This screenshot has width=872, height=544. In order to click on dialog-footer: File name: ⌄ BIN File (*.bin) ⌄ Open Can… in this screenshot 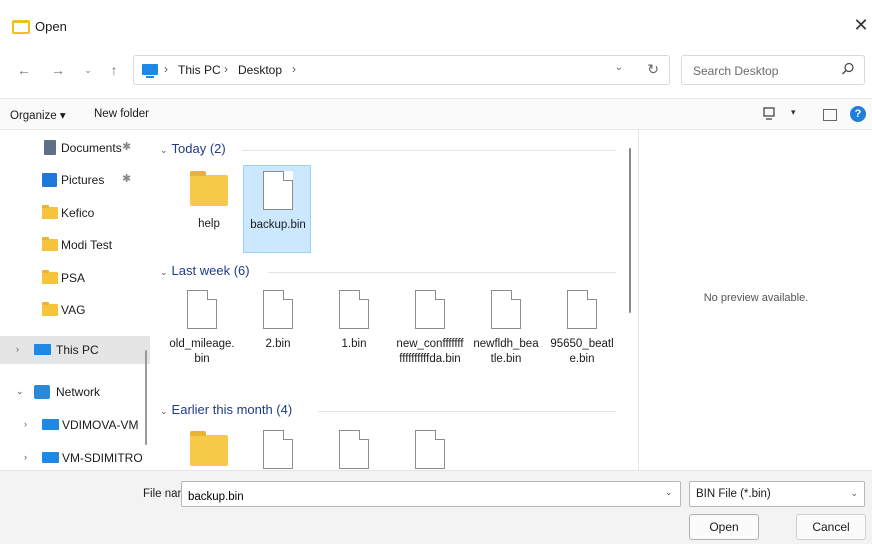, I will do `click(436, 507)`.